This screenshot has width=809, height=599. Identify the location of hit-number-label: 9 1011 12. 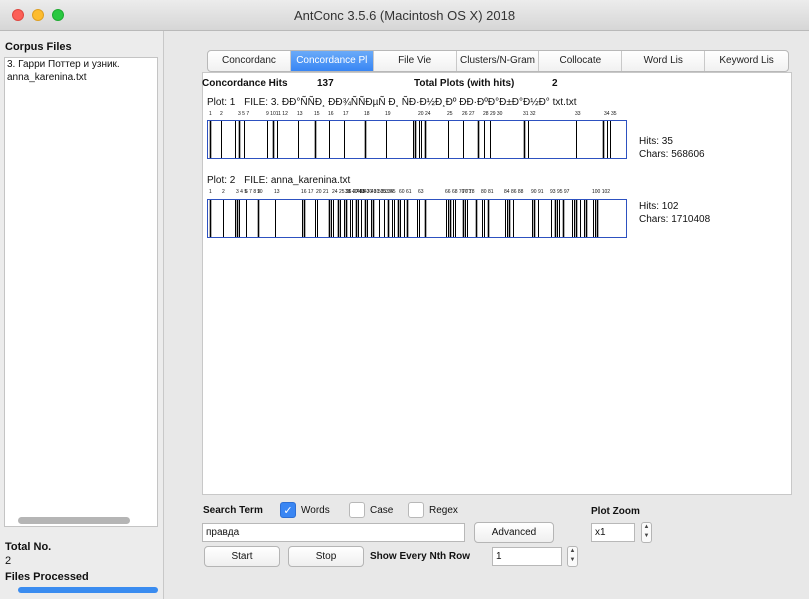
(277, 114).